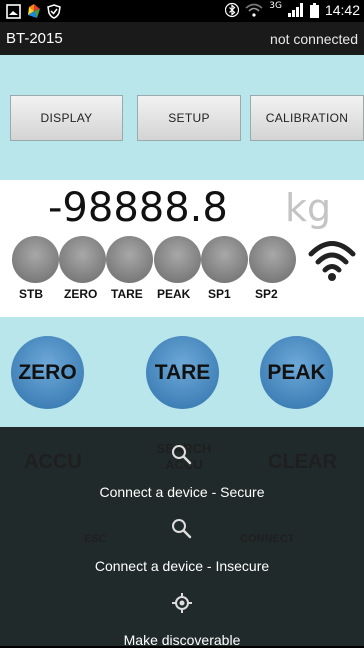 The height and width of the screenshot is (648, 364). What do you see at coordinates (219, 294) in the screenshot?
I see `sp1-indicator-label: SP1` at bounding box center [219, 294].